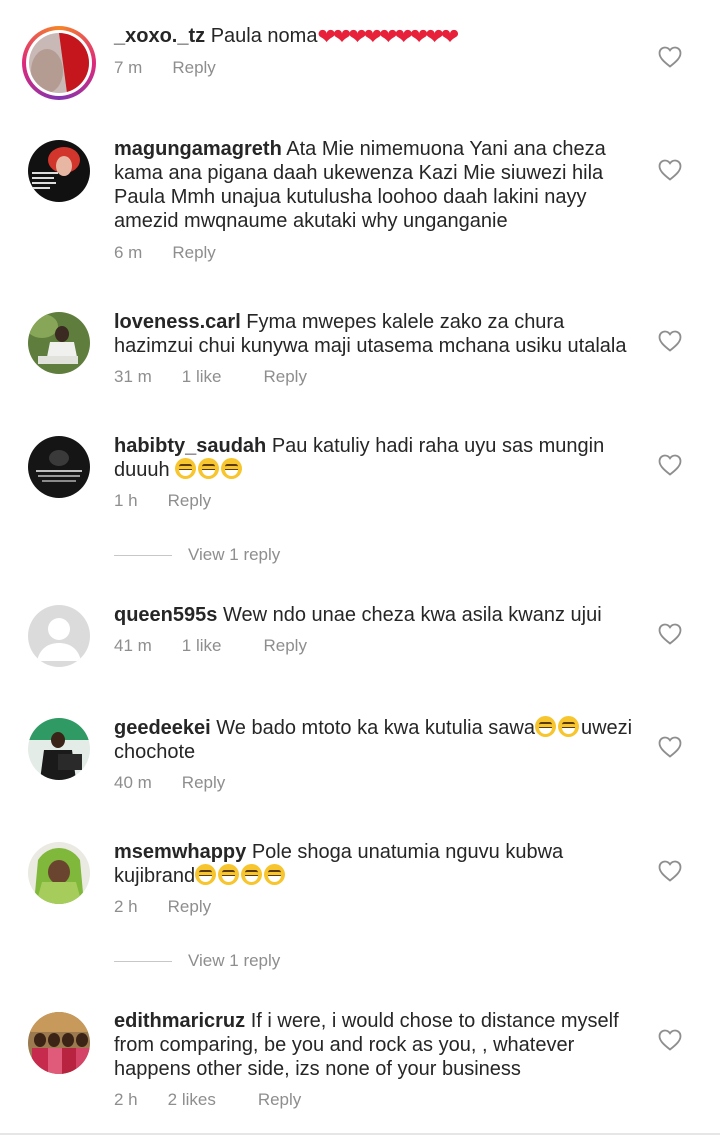  What do you see at coordinates (190, 446) in the screenshot?
I see `comment-username: habibty_saudah` at bounding box center [190, 446].